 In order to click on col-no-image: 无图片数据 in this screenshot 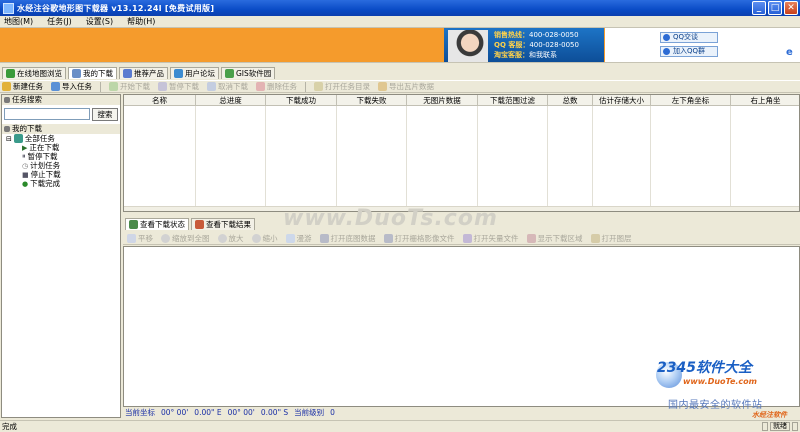, I will do `click(442, 100)`.